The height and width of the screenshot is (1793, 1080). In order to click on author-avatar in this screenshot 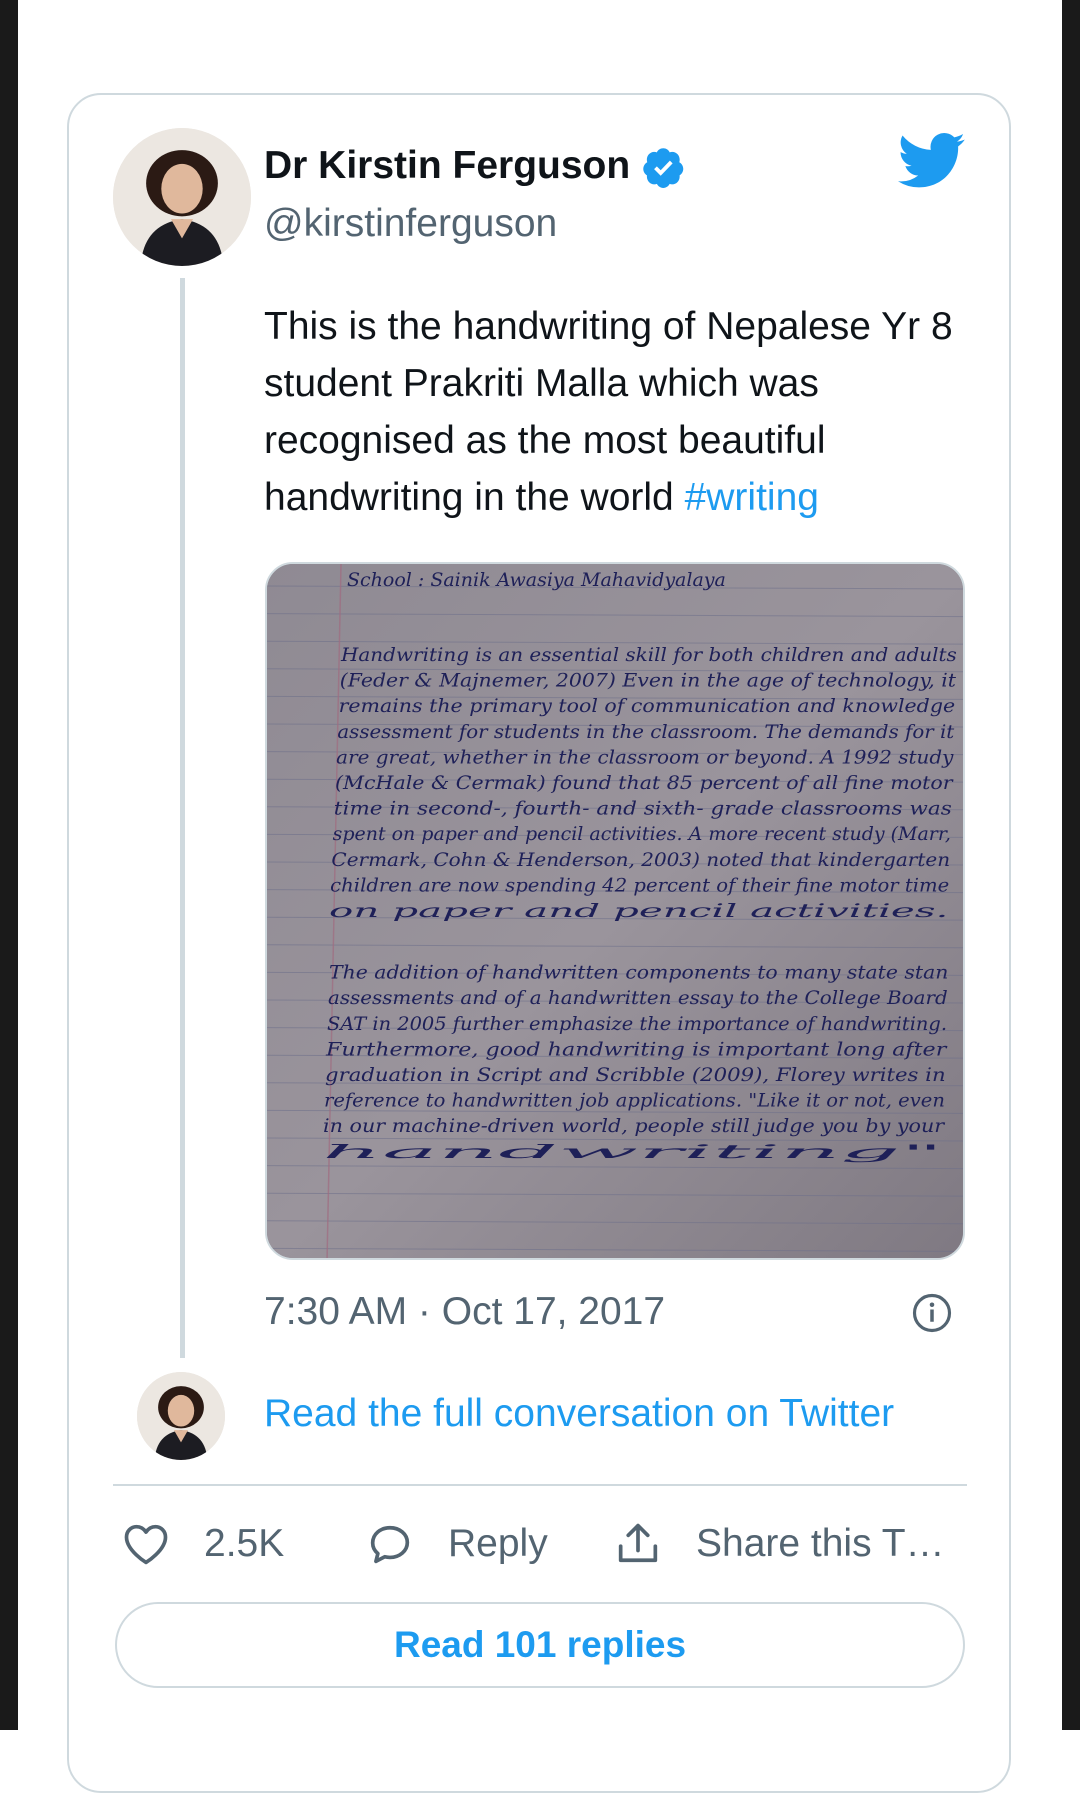, I will do `click(182, 197)`.